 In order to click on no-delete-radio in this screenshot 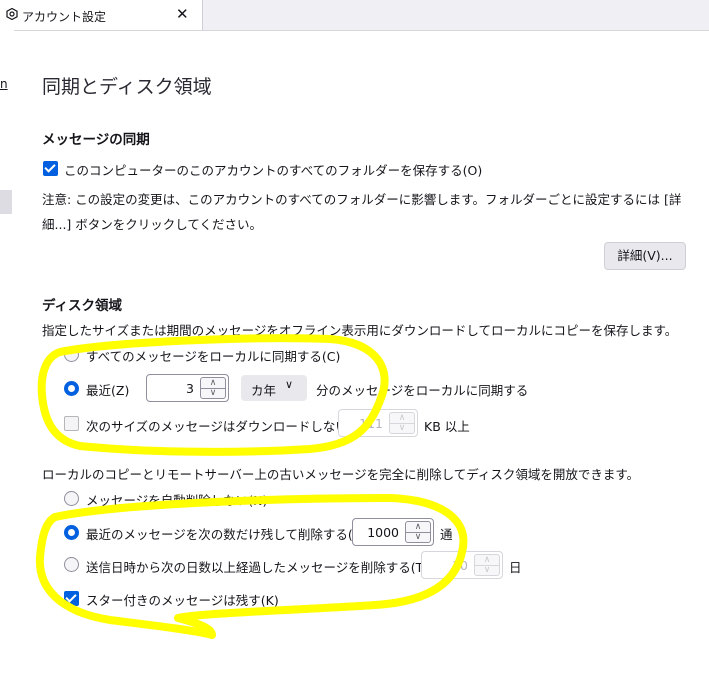, I will do `click(71, 498)`.